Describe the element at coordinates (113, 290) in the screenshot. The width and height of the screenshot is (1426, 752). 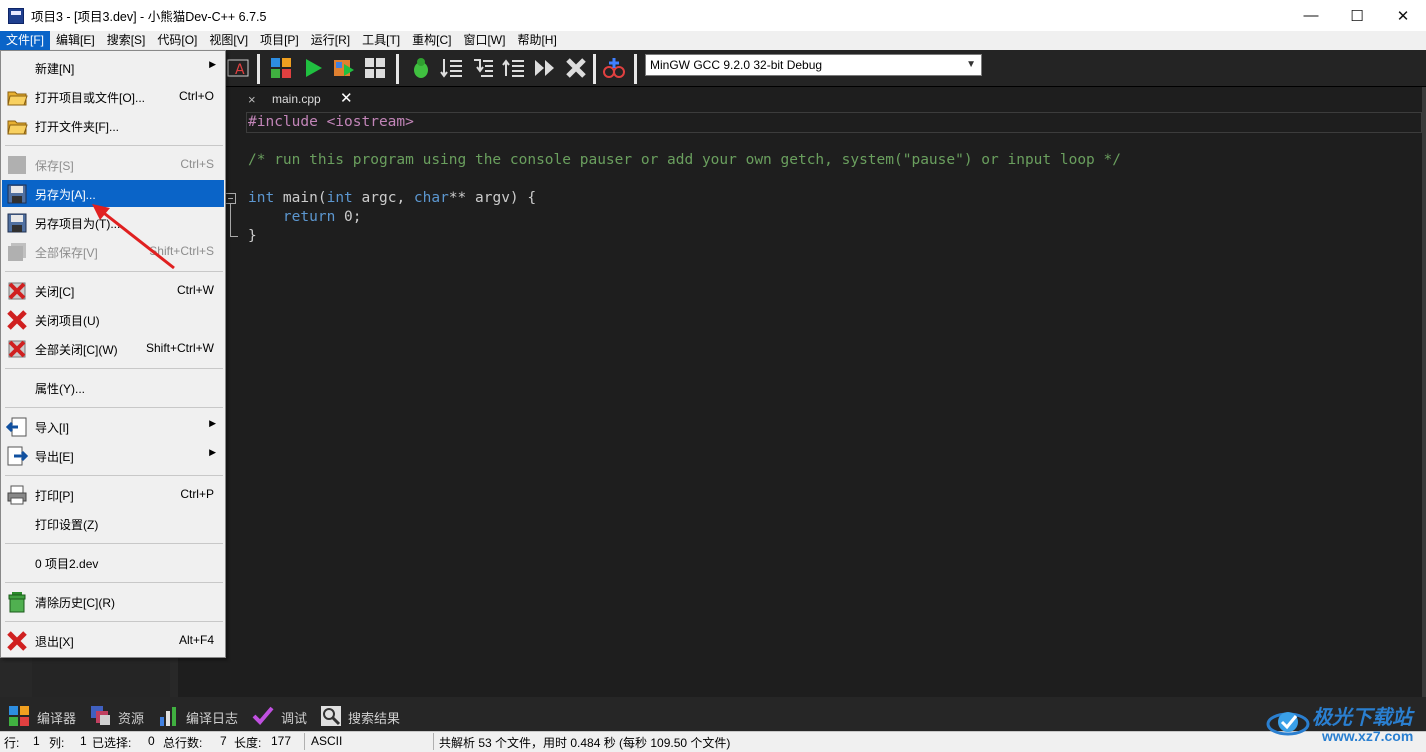
I see `menu-close: 关闭[C] Ctrl+W` at that location.